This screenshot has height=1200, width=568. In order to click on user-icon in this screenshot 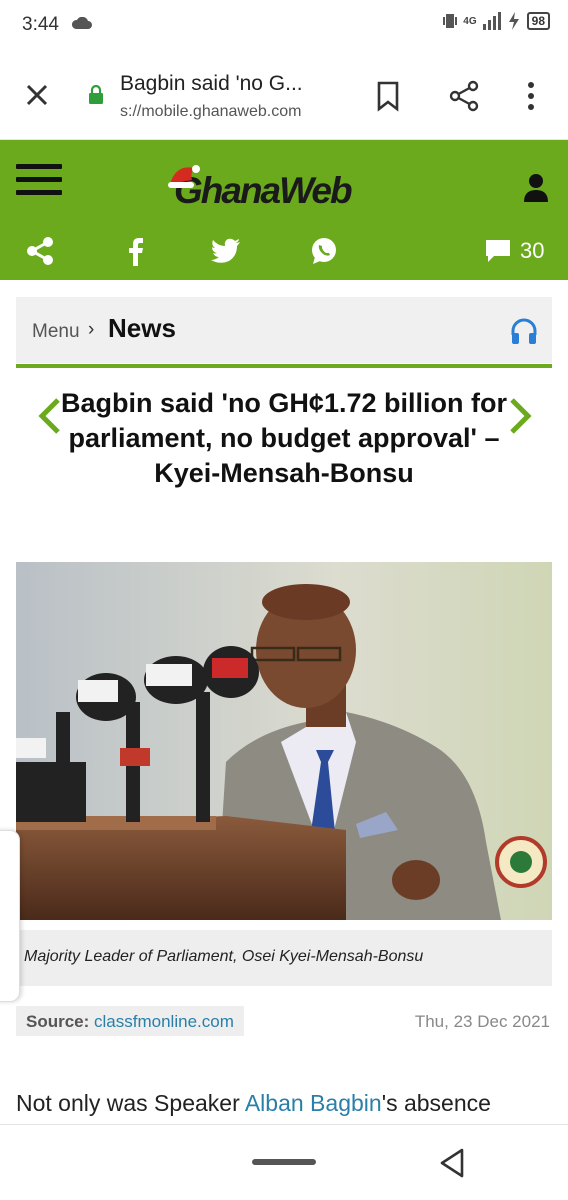, I will do `click(536, 187)`.